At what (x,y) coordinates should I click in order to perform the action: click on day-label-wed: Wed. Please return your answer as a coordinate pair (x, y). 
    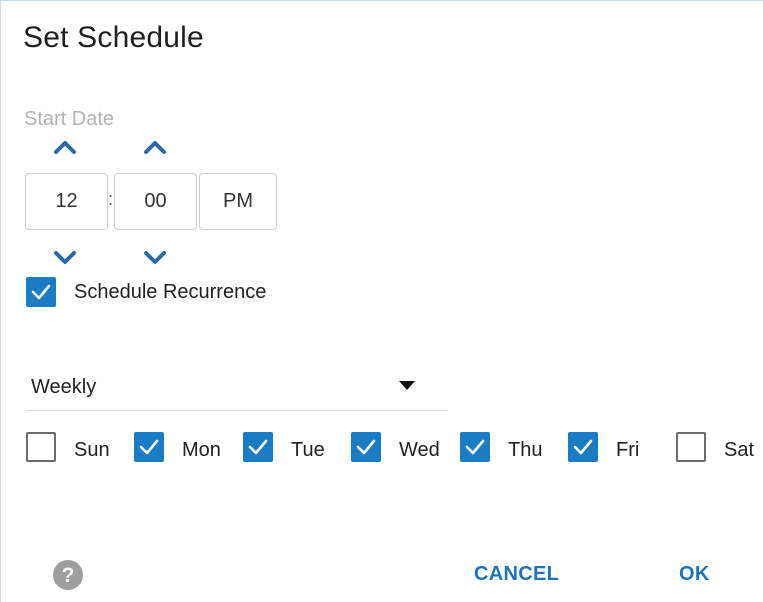
    Looking at the image, I should click on (419, 450).